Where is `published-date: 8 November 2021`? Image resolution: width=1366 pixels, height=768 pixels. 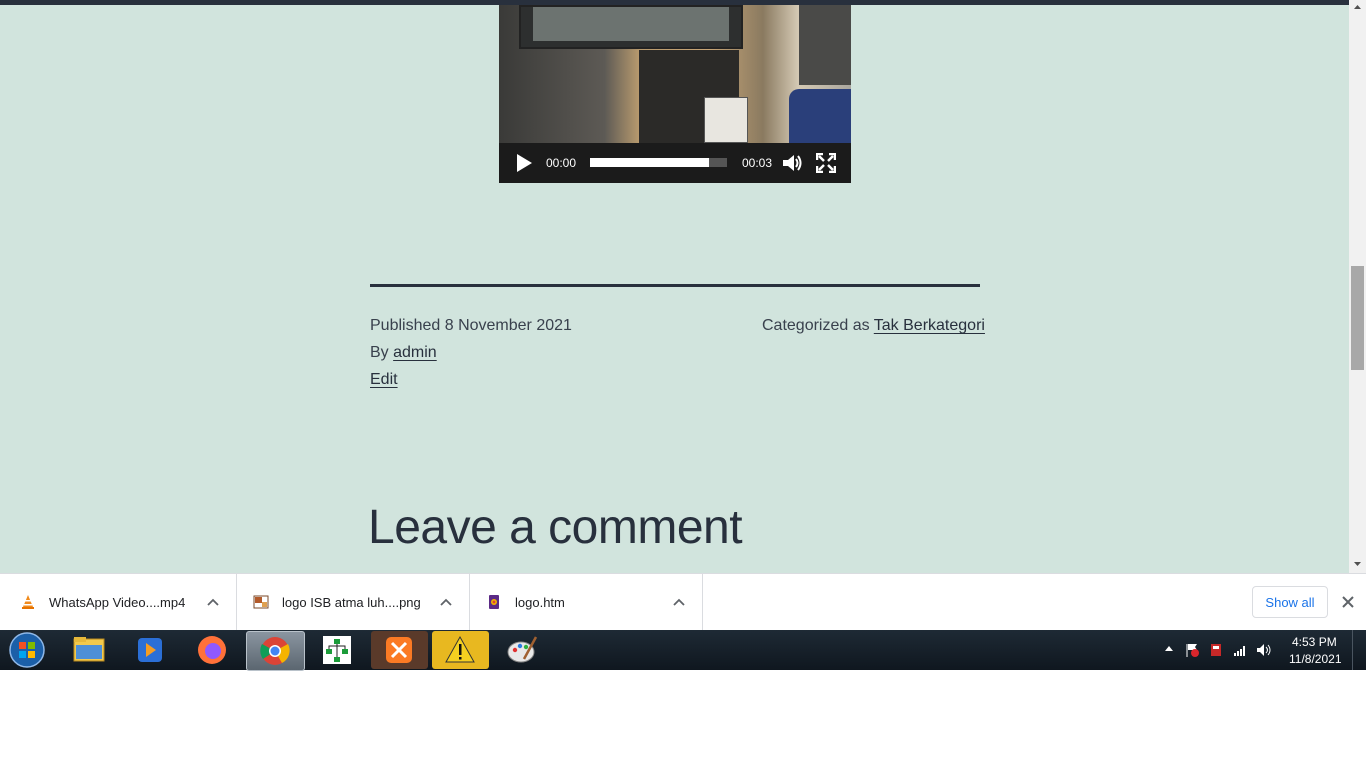
published-date: 8 November 2021 is located at coordinates (508, 325).